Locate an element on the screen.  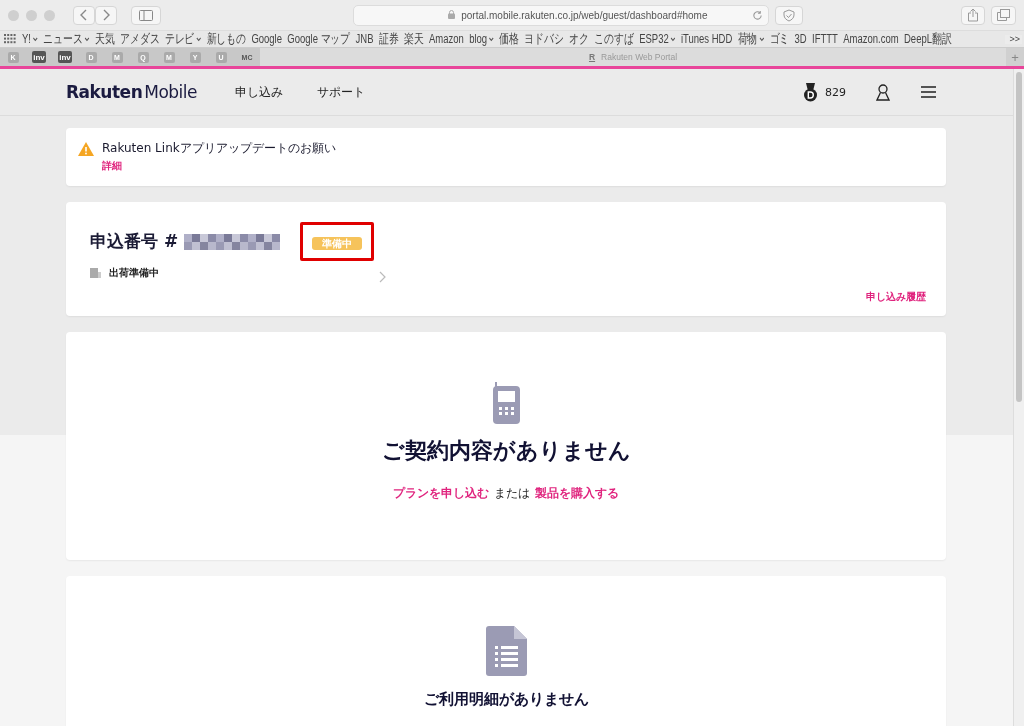
details-link: 詳細 is located at coordinates (219, 166).